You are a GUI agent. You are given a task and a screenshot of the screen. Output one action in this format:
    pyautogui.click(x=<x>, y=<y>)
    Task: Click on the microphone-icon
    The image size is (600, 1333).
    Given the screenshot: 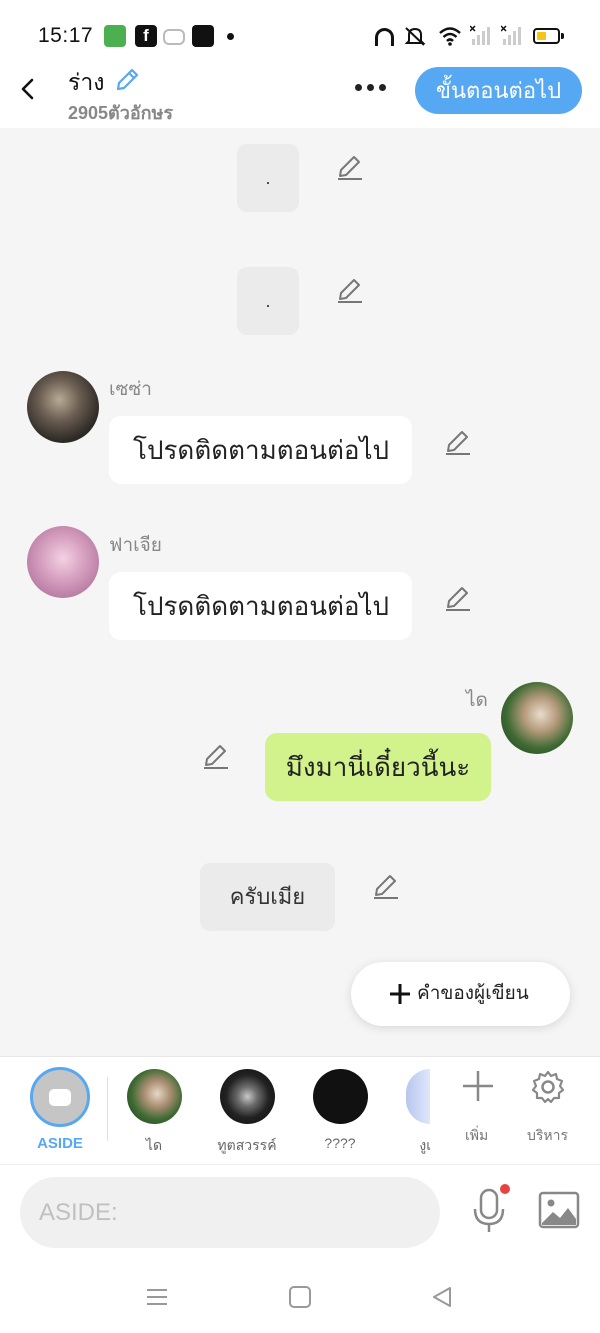 What is the action you would take?
    pyautogui.click(x=489, y=1211)
    